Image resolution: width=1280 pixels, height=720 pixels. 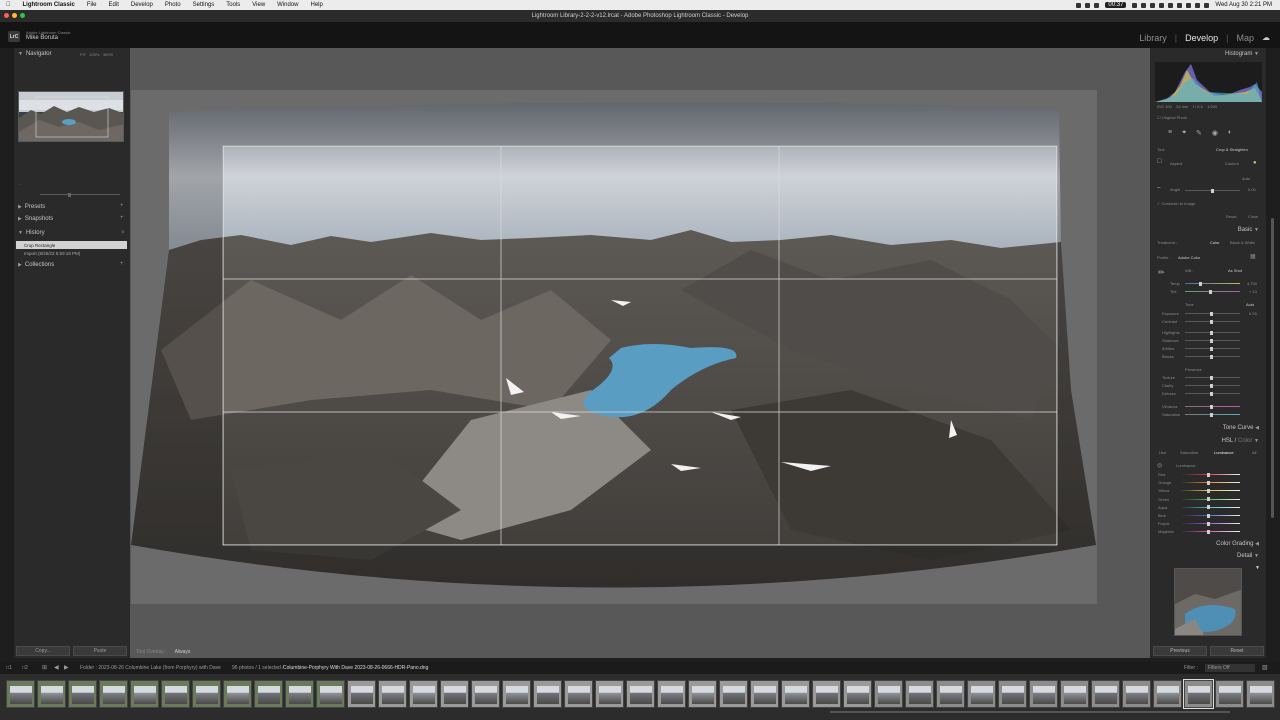 I want to click on wb-select: As Shot, so click(x=1235, y=270).